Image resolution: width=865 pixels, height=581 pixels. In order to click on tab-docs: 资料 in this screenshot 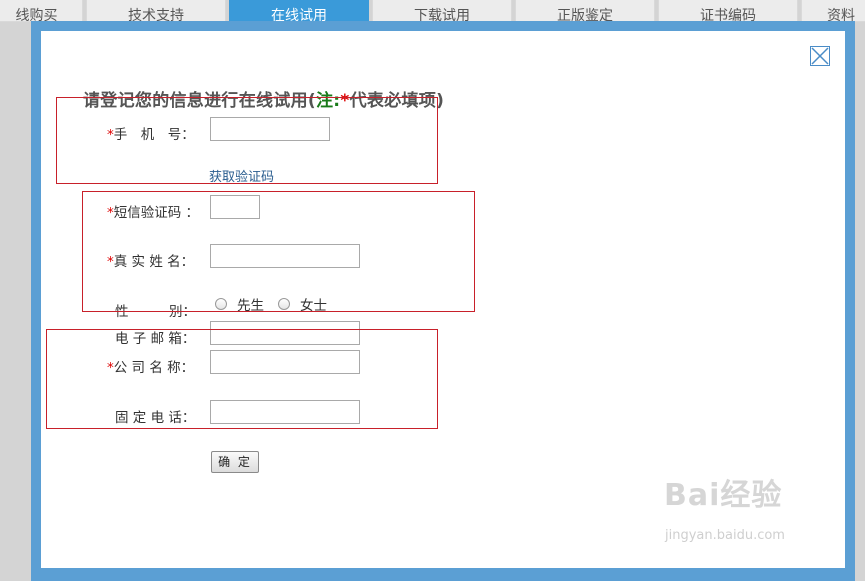, I will do `click(833, 11)`.